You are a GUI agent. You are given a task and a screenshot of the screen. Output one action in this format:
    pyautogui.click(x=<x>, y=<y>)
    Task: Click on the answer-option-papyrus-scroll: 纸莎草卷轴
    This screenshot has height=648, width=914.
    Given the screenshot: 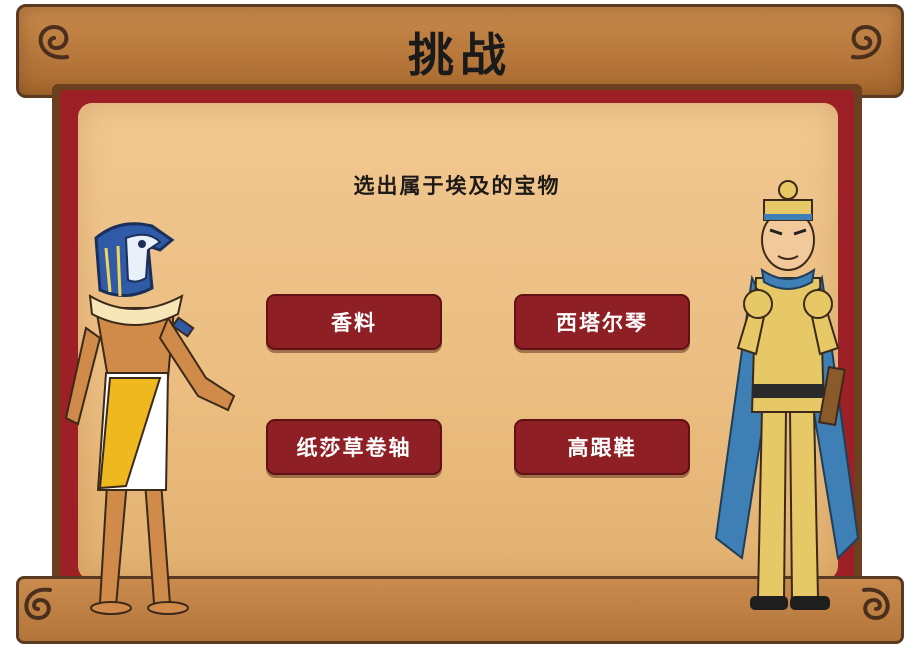 What is the action you would take?
    pyautogui.click(x=354, y=447)
    